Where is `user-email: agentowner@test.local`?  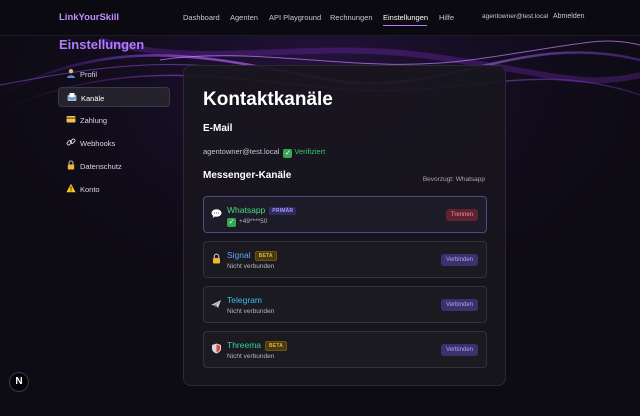 user-email: agentowner@test.local is located at coordinates (515, 16).